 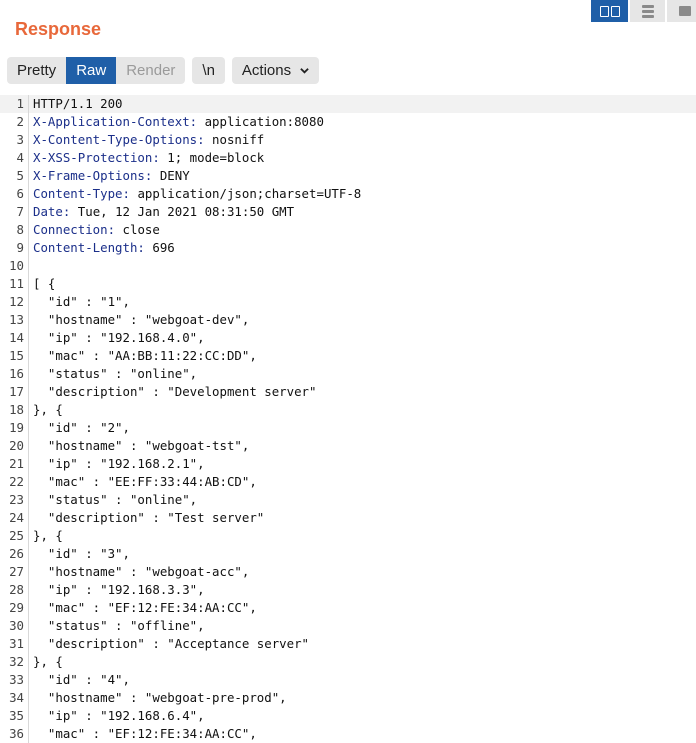 I want to click on single-pane-icon, so click(x=684, y=11).